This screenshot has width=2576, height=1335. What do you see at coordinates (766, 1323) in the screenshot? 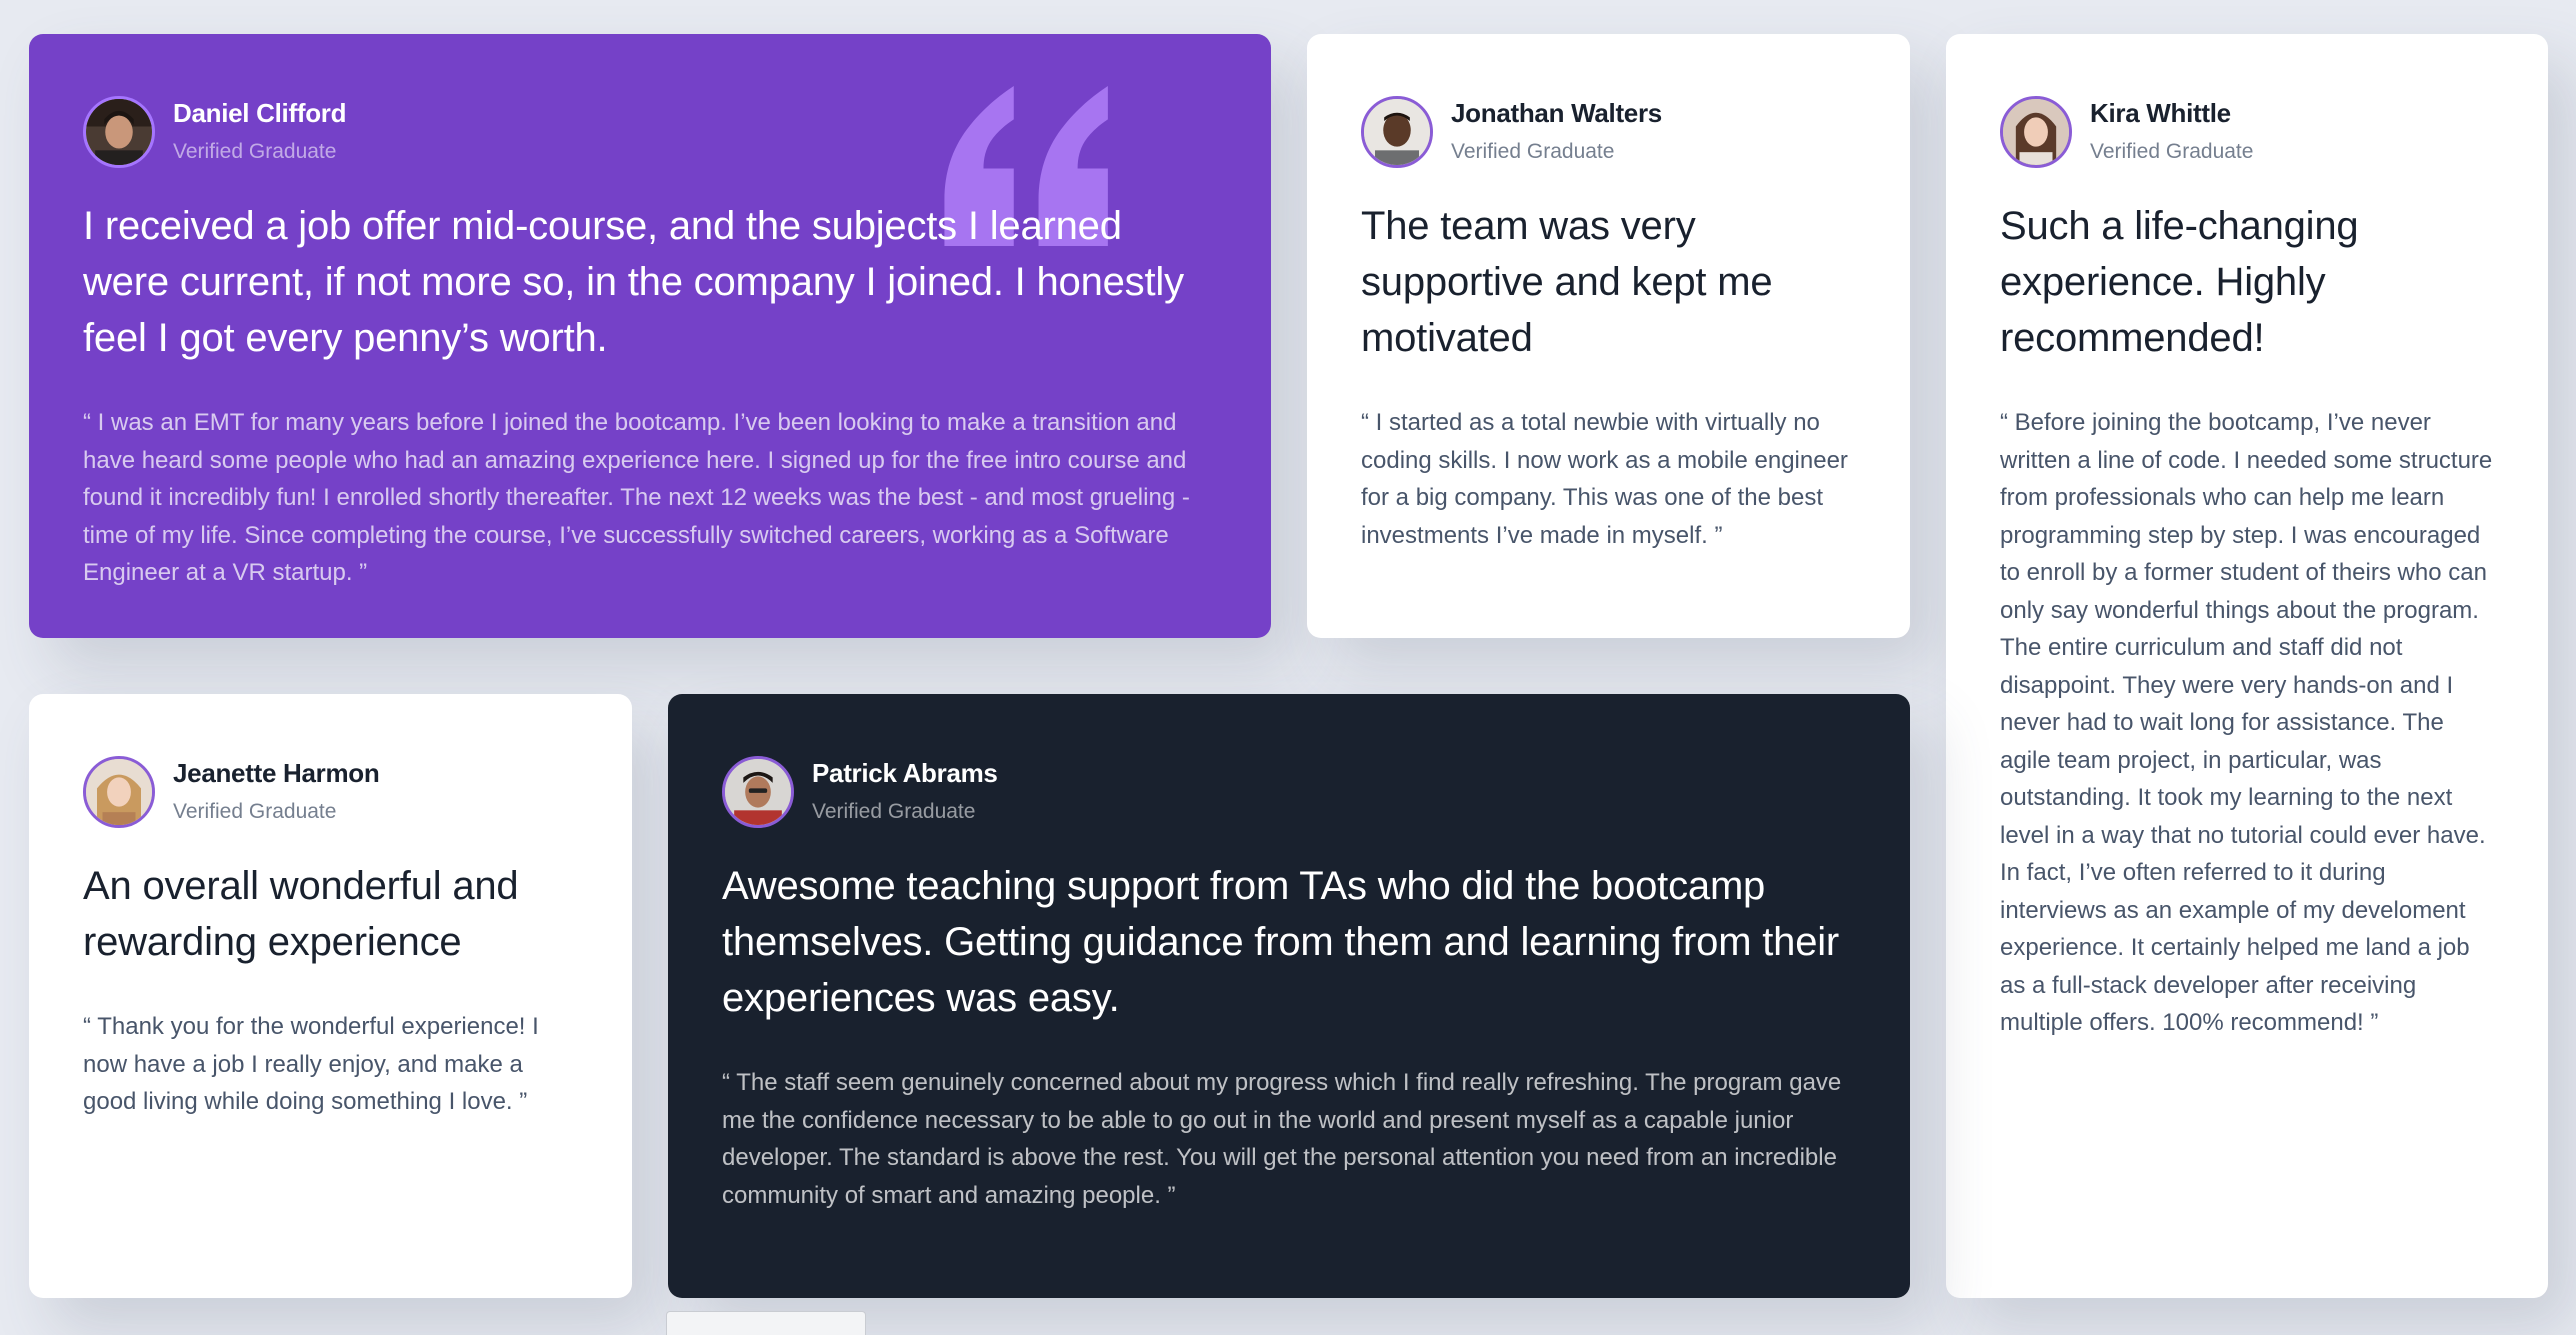
I see `bottom-overlay-tab` at bounding box center [766, 1323].